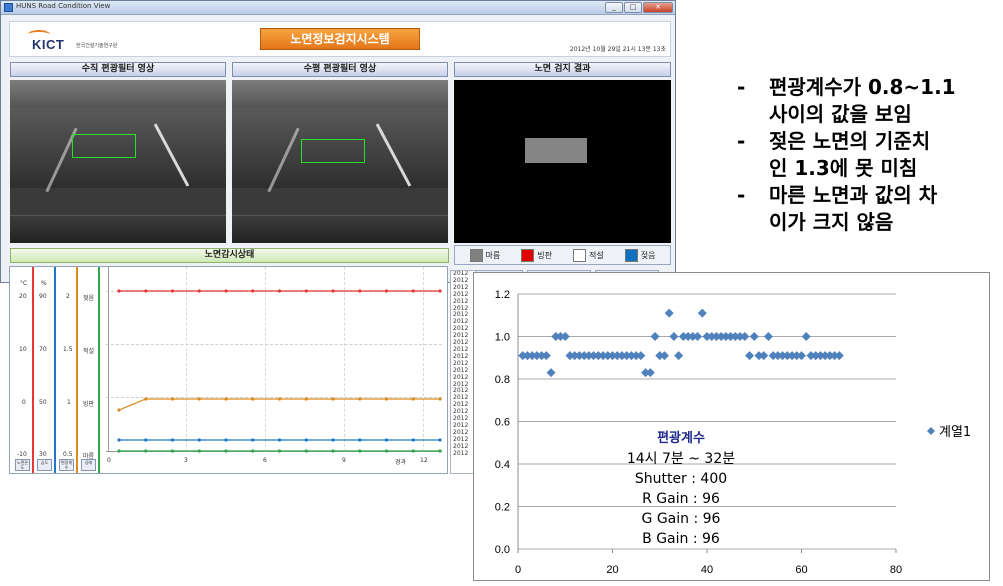  I want to click on app-icon, so click(8, 7).